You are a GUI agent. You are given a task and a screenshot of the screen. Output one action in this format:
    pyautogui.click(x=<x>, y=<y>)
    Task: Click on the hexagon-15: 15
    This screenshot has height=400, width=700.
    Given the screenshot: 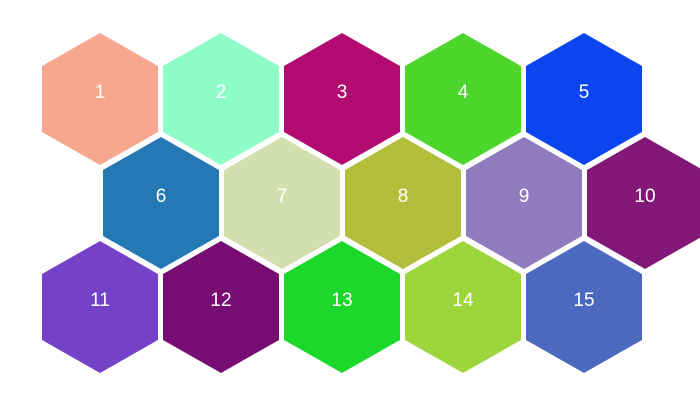 What is the action you would take?
    pyautogui.click(x=584, y=307)
    